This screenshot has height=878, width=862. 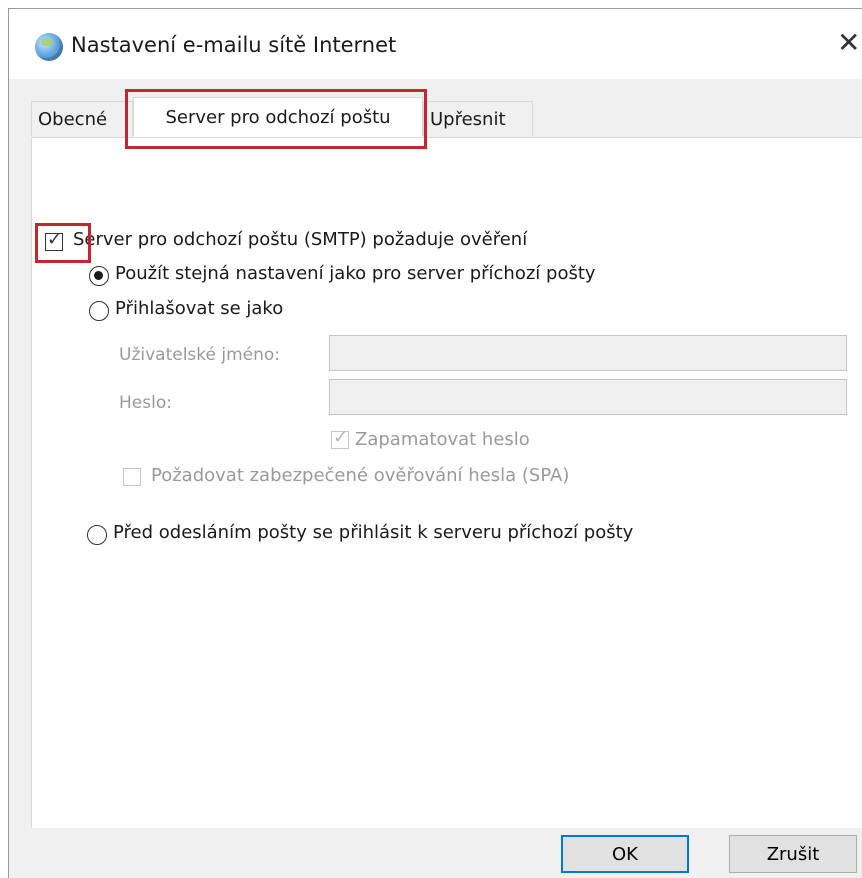 What do you see at coordinates (588, 397) in the screenshot?
I see `password-field` at bounding box center [588, 397].